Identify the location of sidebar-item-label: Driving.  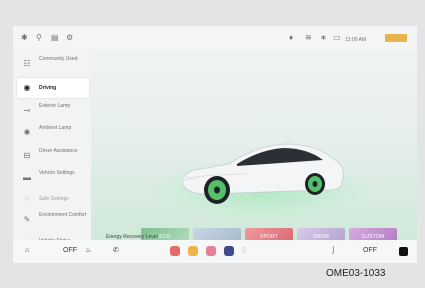
(48, 88).